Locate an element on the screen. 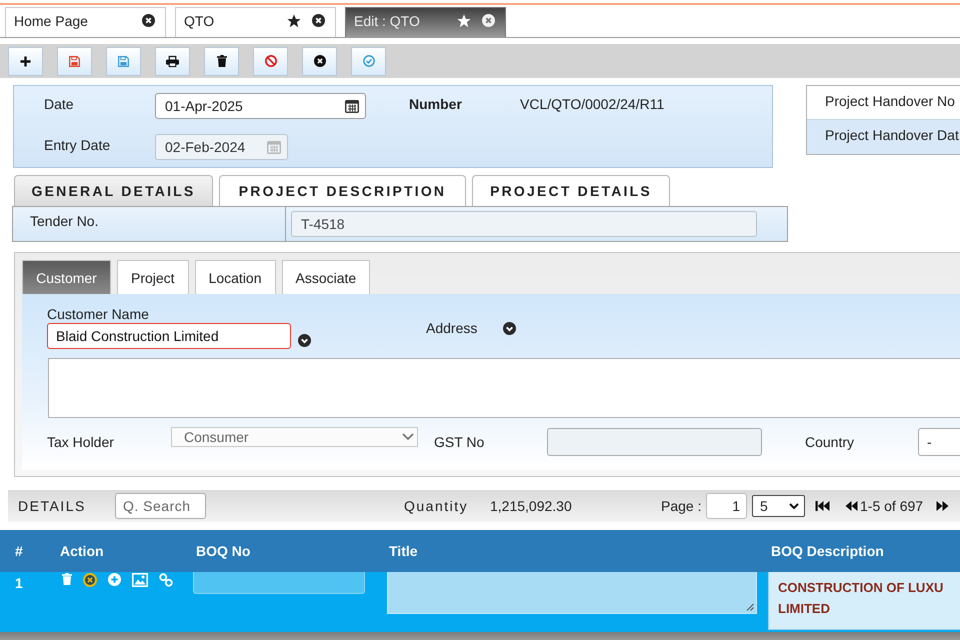  search-field: Q. Search is located at coordinates (160, 506).